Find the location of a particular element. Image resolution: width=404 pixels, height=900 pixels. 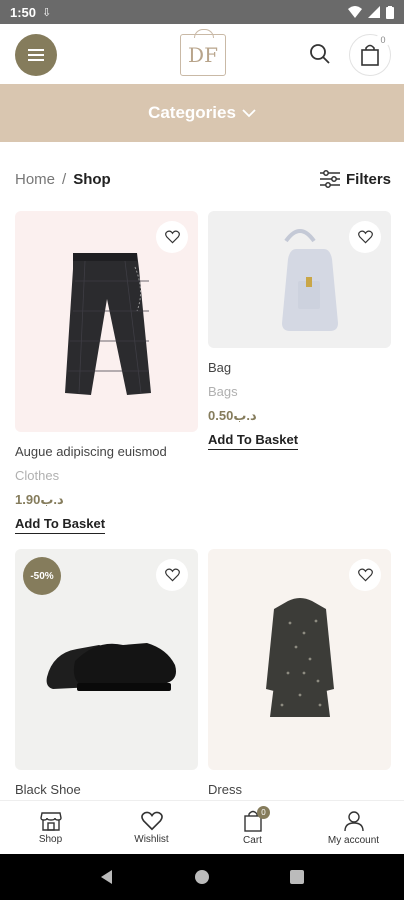

signal-icon is located at coordinates (374, 12).